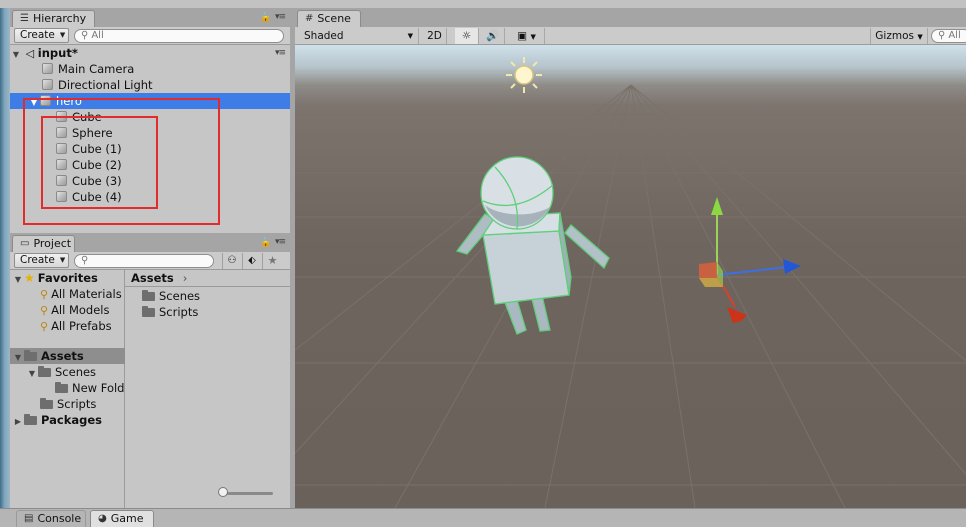  Describe the element at coordinates (251, 261) in the screenshot. I see `search-by-label-icon: ⬖` at that location.